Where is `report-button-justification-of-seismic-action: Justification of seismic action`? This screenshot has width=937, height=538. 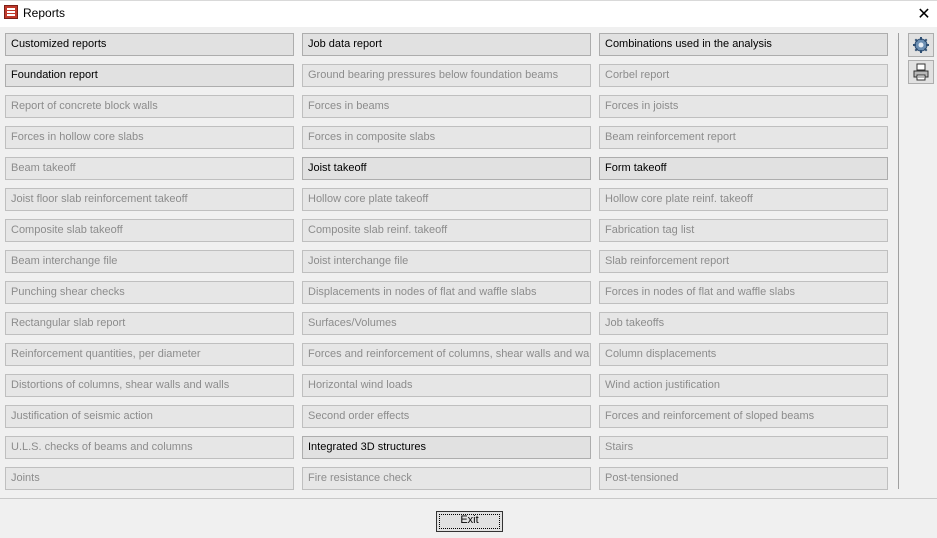
report-button-justification-of-seismic-action: Justification of seismic action is located at coordinates (149, 416).